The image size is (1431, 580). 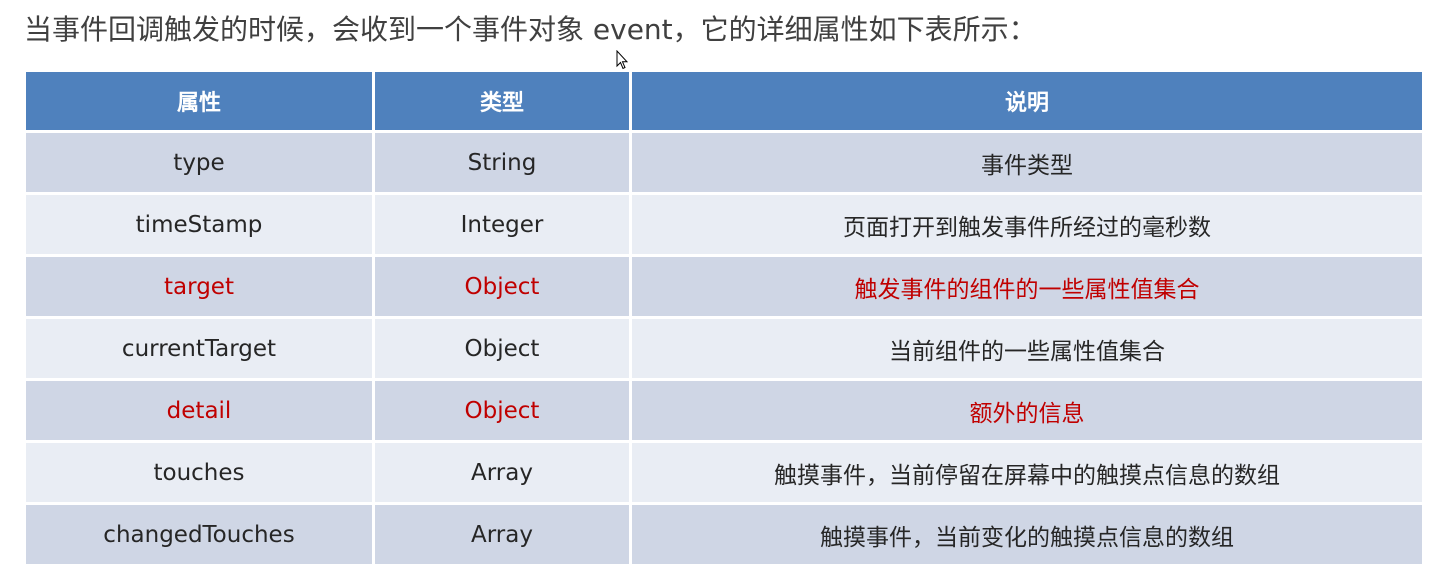 I want to click on cell-type: String, so click(x=503, y=164).